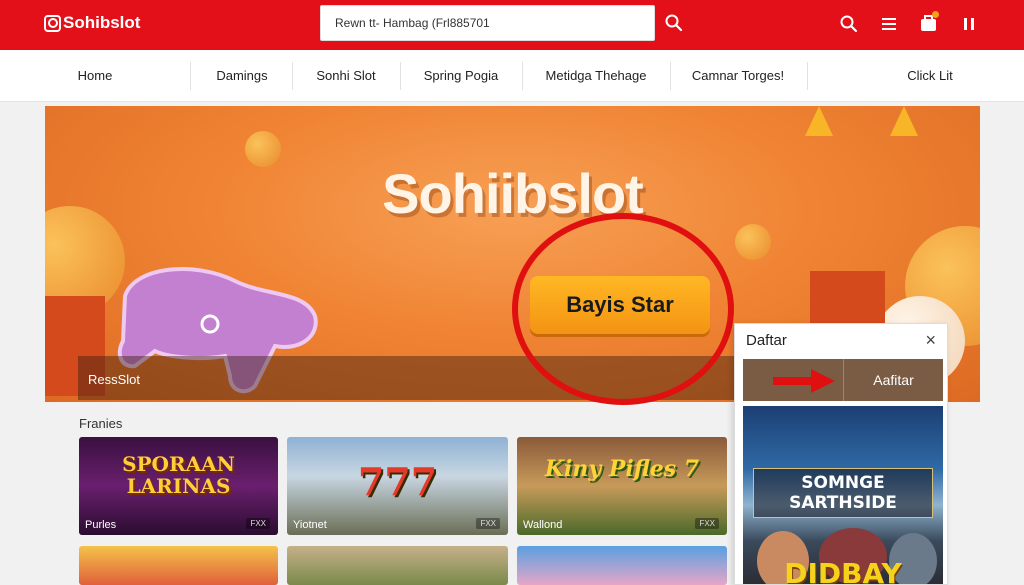 This screenshot has height=585, width=1024. Describe the element at coordinates (843, 495) in the screenshot. I see `promo-banner: SOMNGE SARTHSIDE DIDBAY` at that location.